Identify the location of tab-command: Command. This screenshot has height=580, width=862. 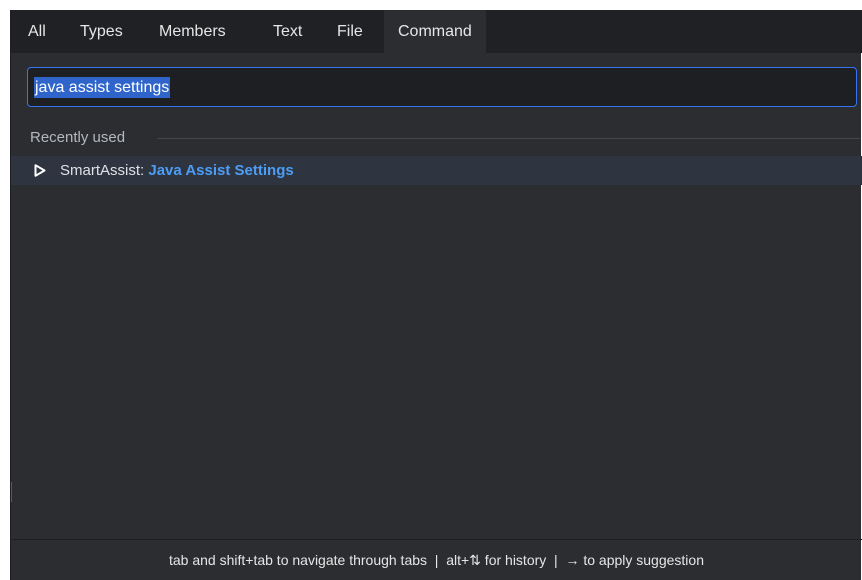
(435, 31).